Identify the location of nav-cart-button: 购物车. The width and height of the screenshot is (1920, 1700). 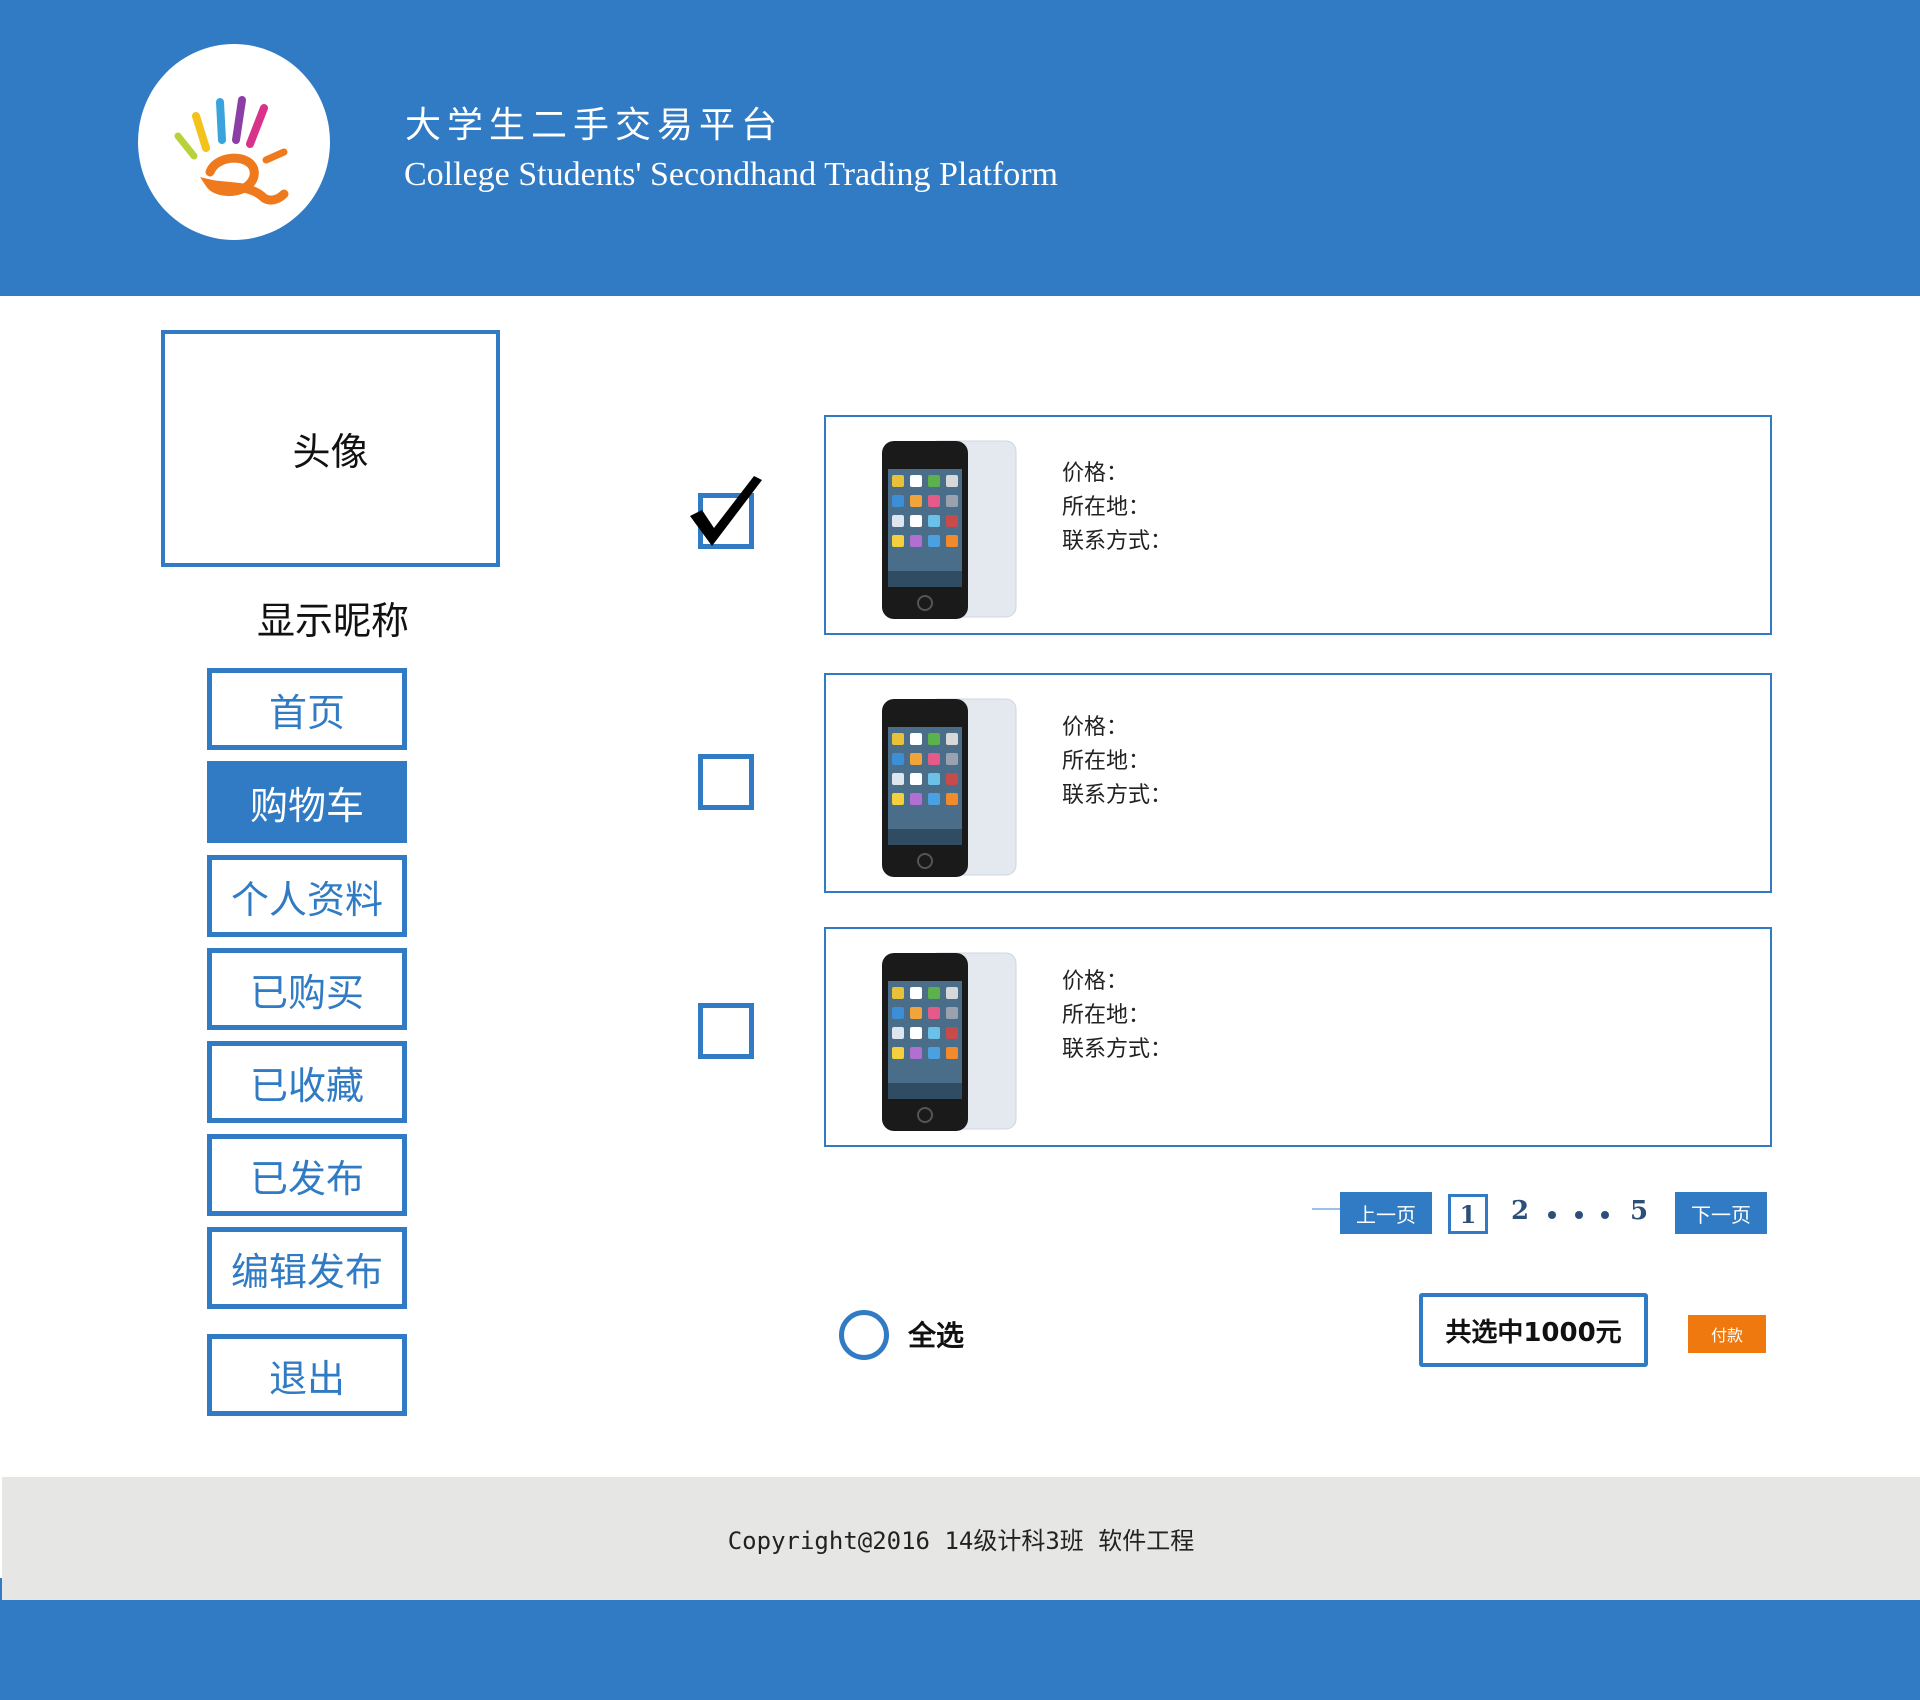
(307, 802).